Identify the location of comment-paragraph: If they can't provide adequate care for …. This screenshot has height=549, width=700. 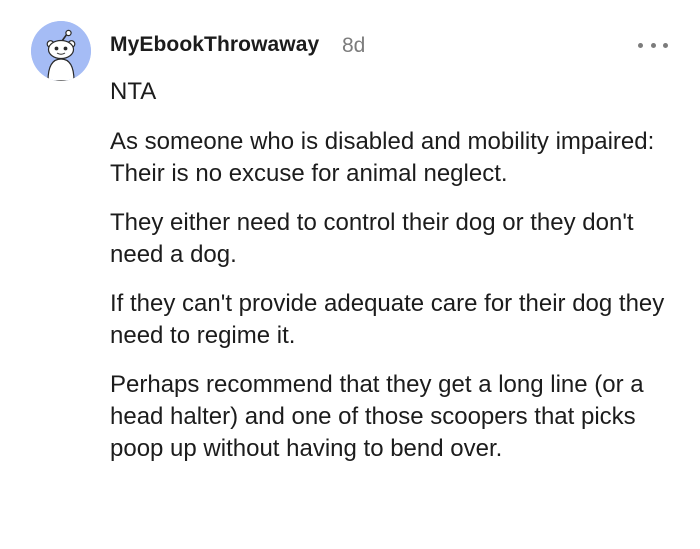
(387, 319).